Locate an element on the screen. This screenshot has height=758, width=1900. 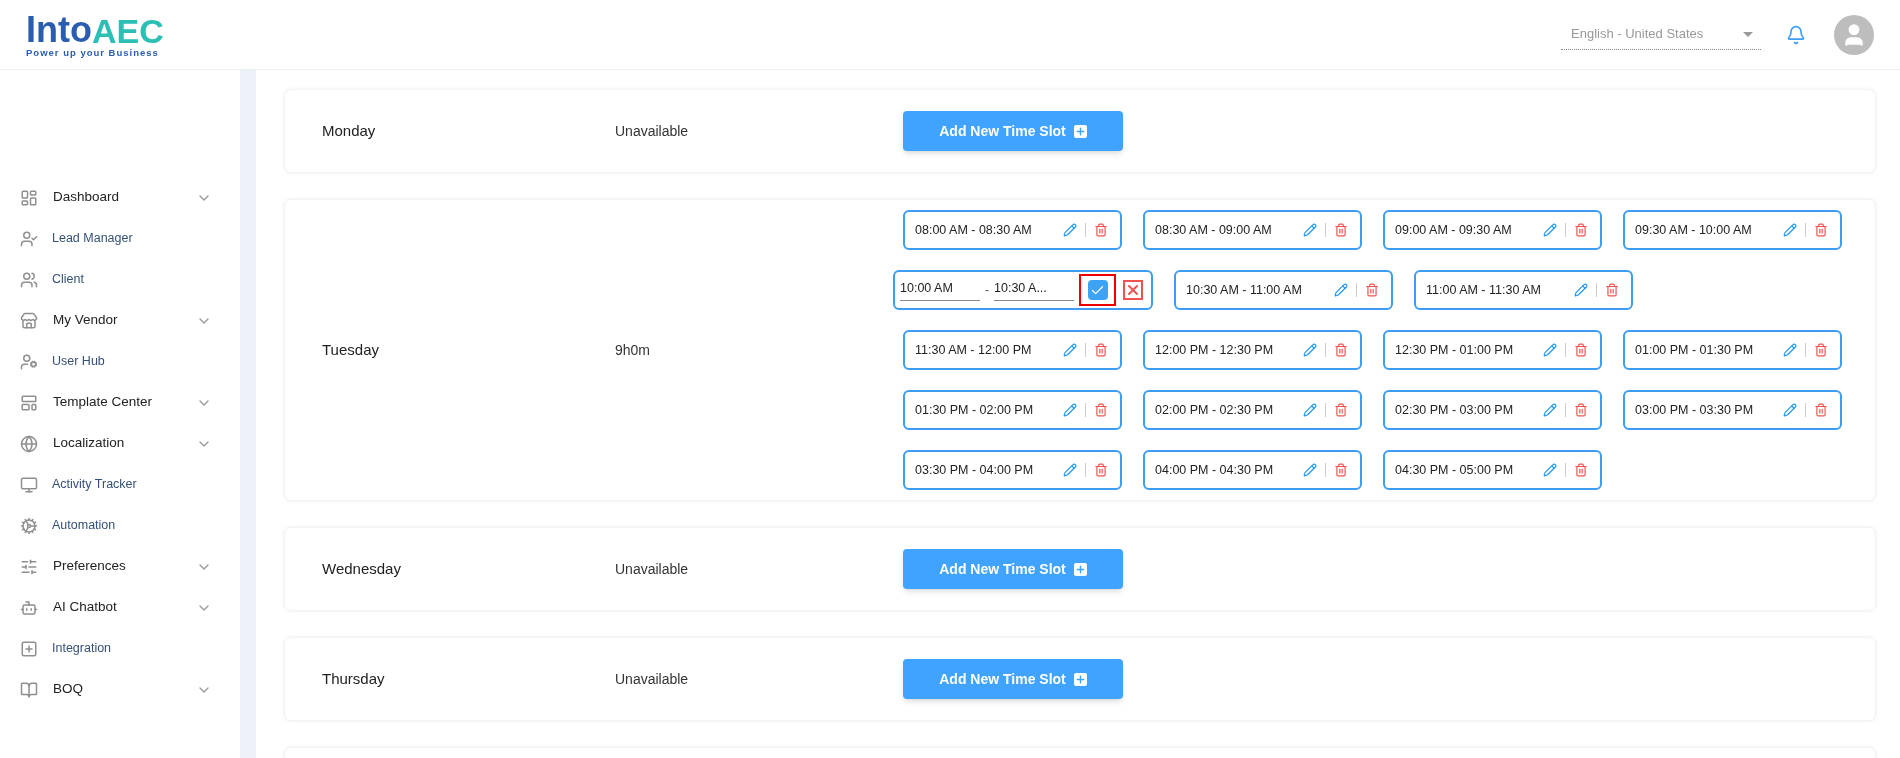
sidebar-item: My Vendor is located at coordinates (116, 320).